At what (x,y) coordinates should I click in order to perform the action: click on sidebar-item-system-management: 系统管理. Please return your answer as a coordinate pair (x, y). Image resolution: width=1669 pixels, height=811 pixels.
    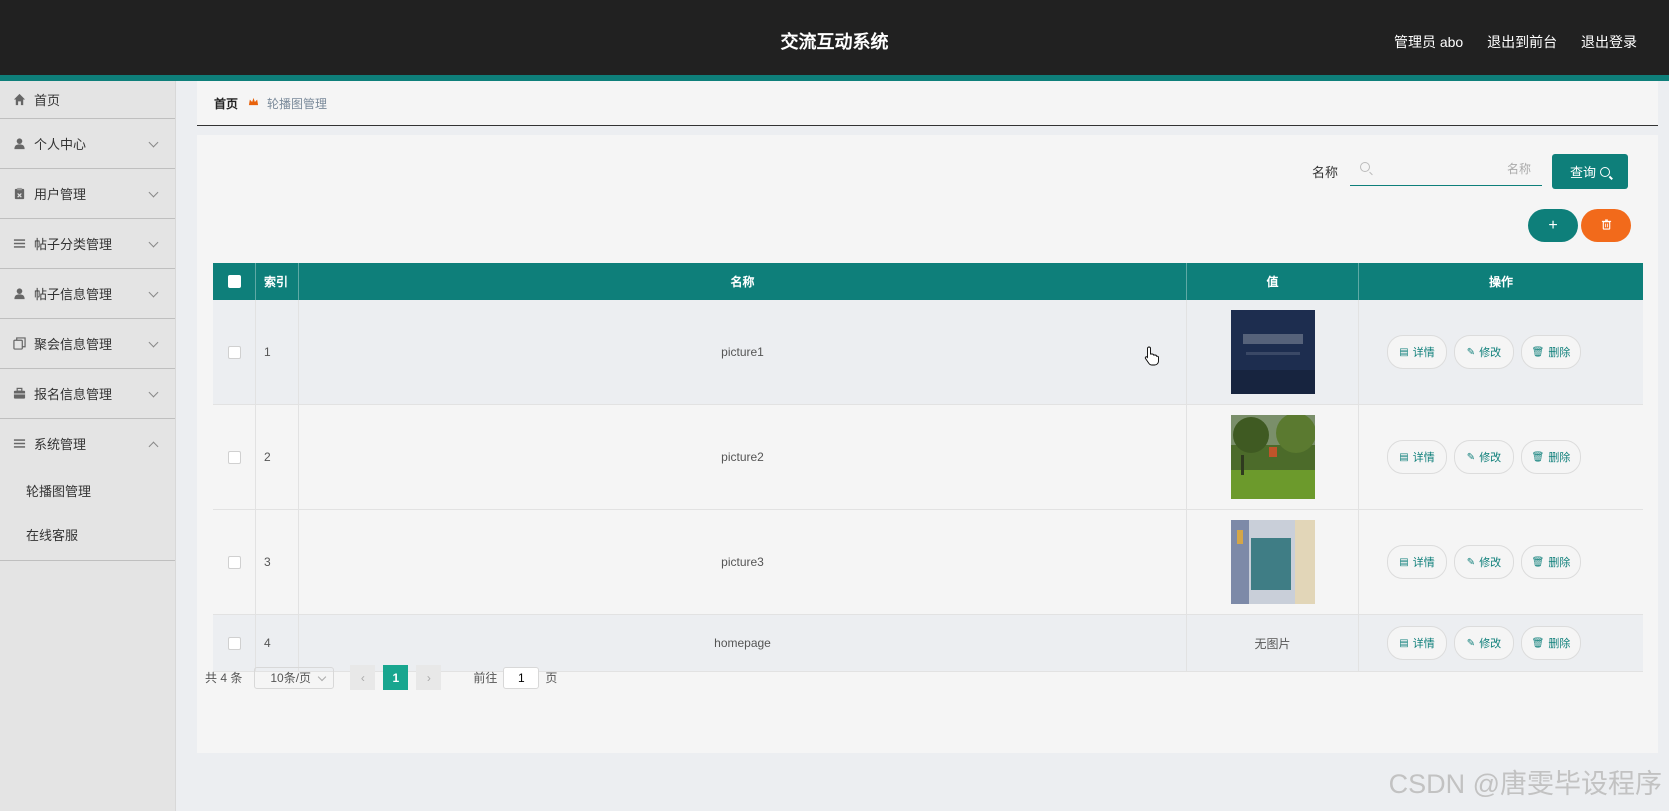
    Looking at the image, I should click on (87, 443).